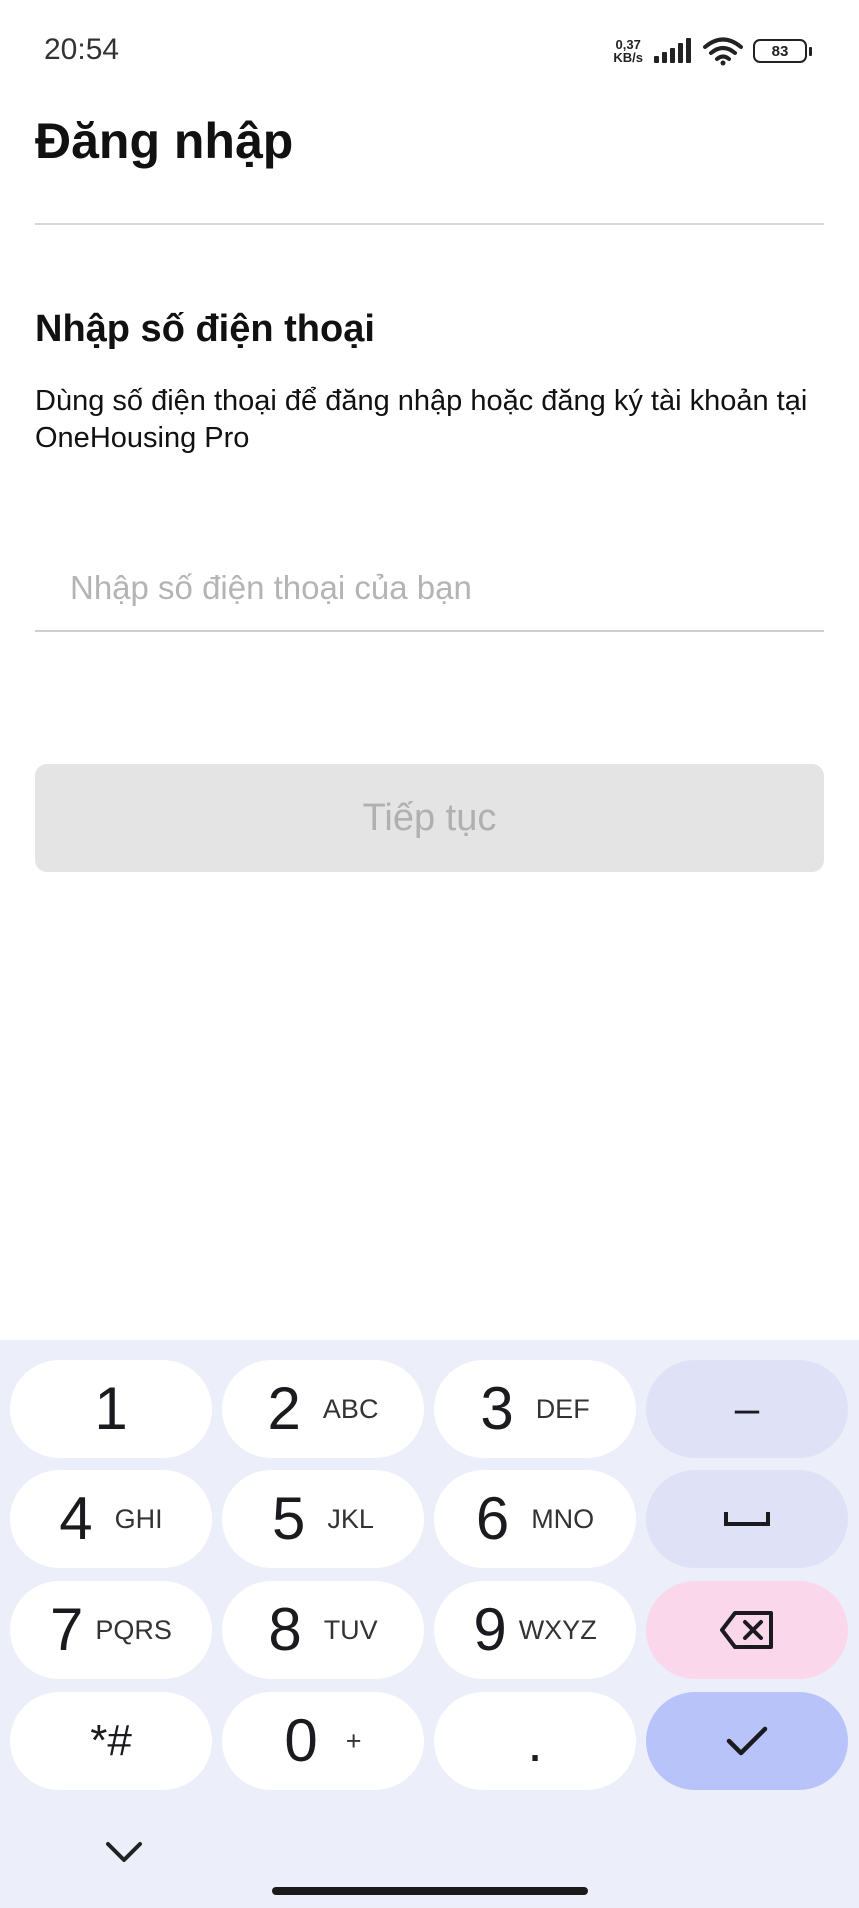 Image resolution: width=859 pixels, height=1908 pixels. I want to click on key-letters: ABC, so click(350, 1408).